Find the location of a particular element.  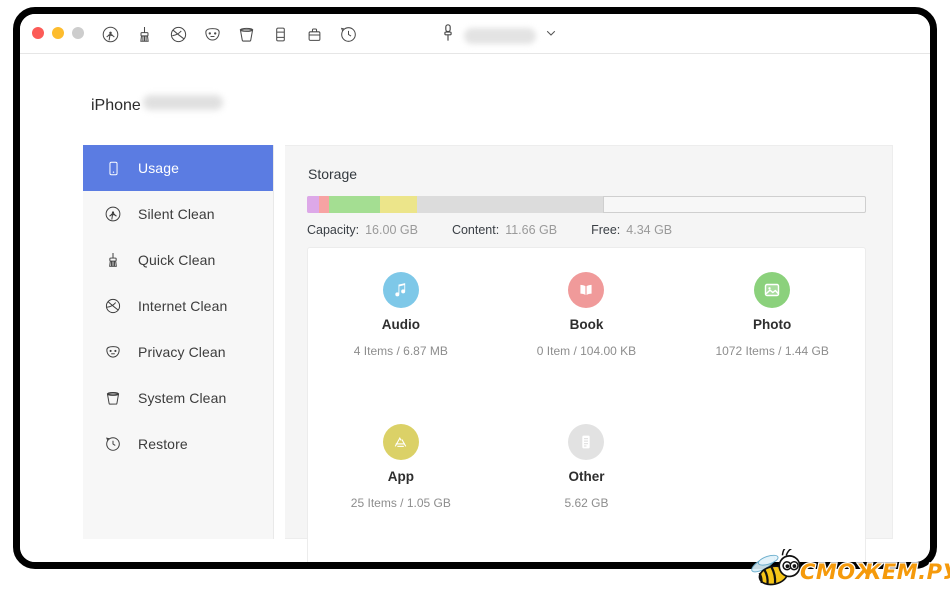

open-book-icon is located at coordinates (586, 290).